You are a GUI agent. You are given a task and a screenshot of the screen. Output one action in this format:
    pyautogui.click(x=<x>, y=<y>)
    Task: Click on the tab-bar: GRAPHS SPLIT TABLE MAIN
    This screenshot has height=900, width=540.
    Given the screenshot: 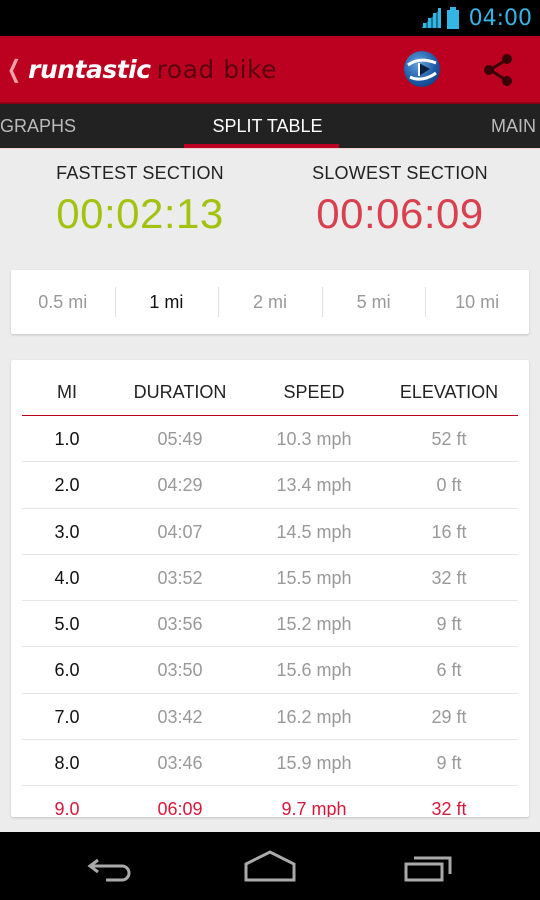 What is the action you would take?
    pyautogui.click(x=270, y=125)
    